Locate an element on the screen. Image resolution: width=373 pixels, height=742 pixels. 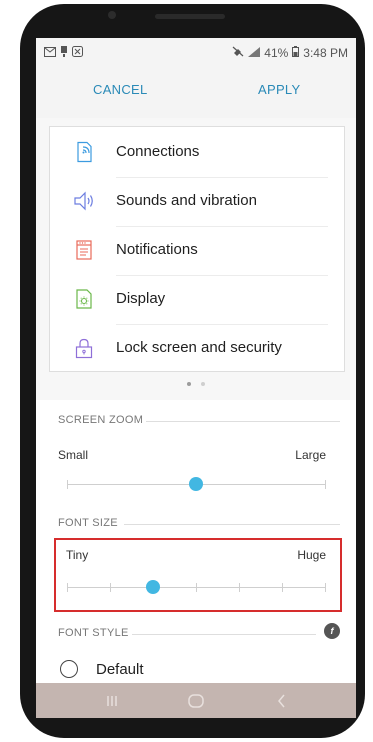
font-style-default-label: Default is located at coordinates (120, 669).